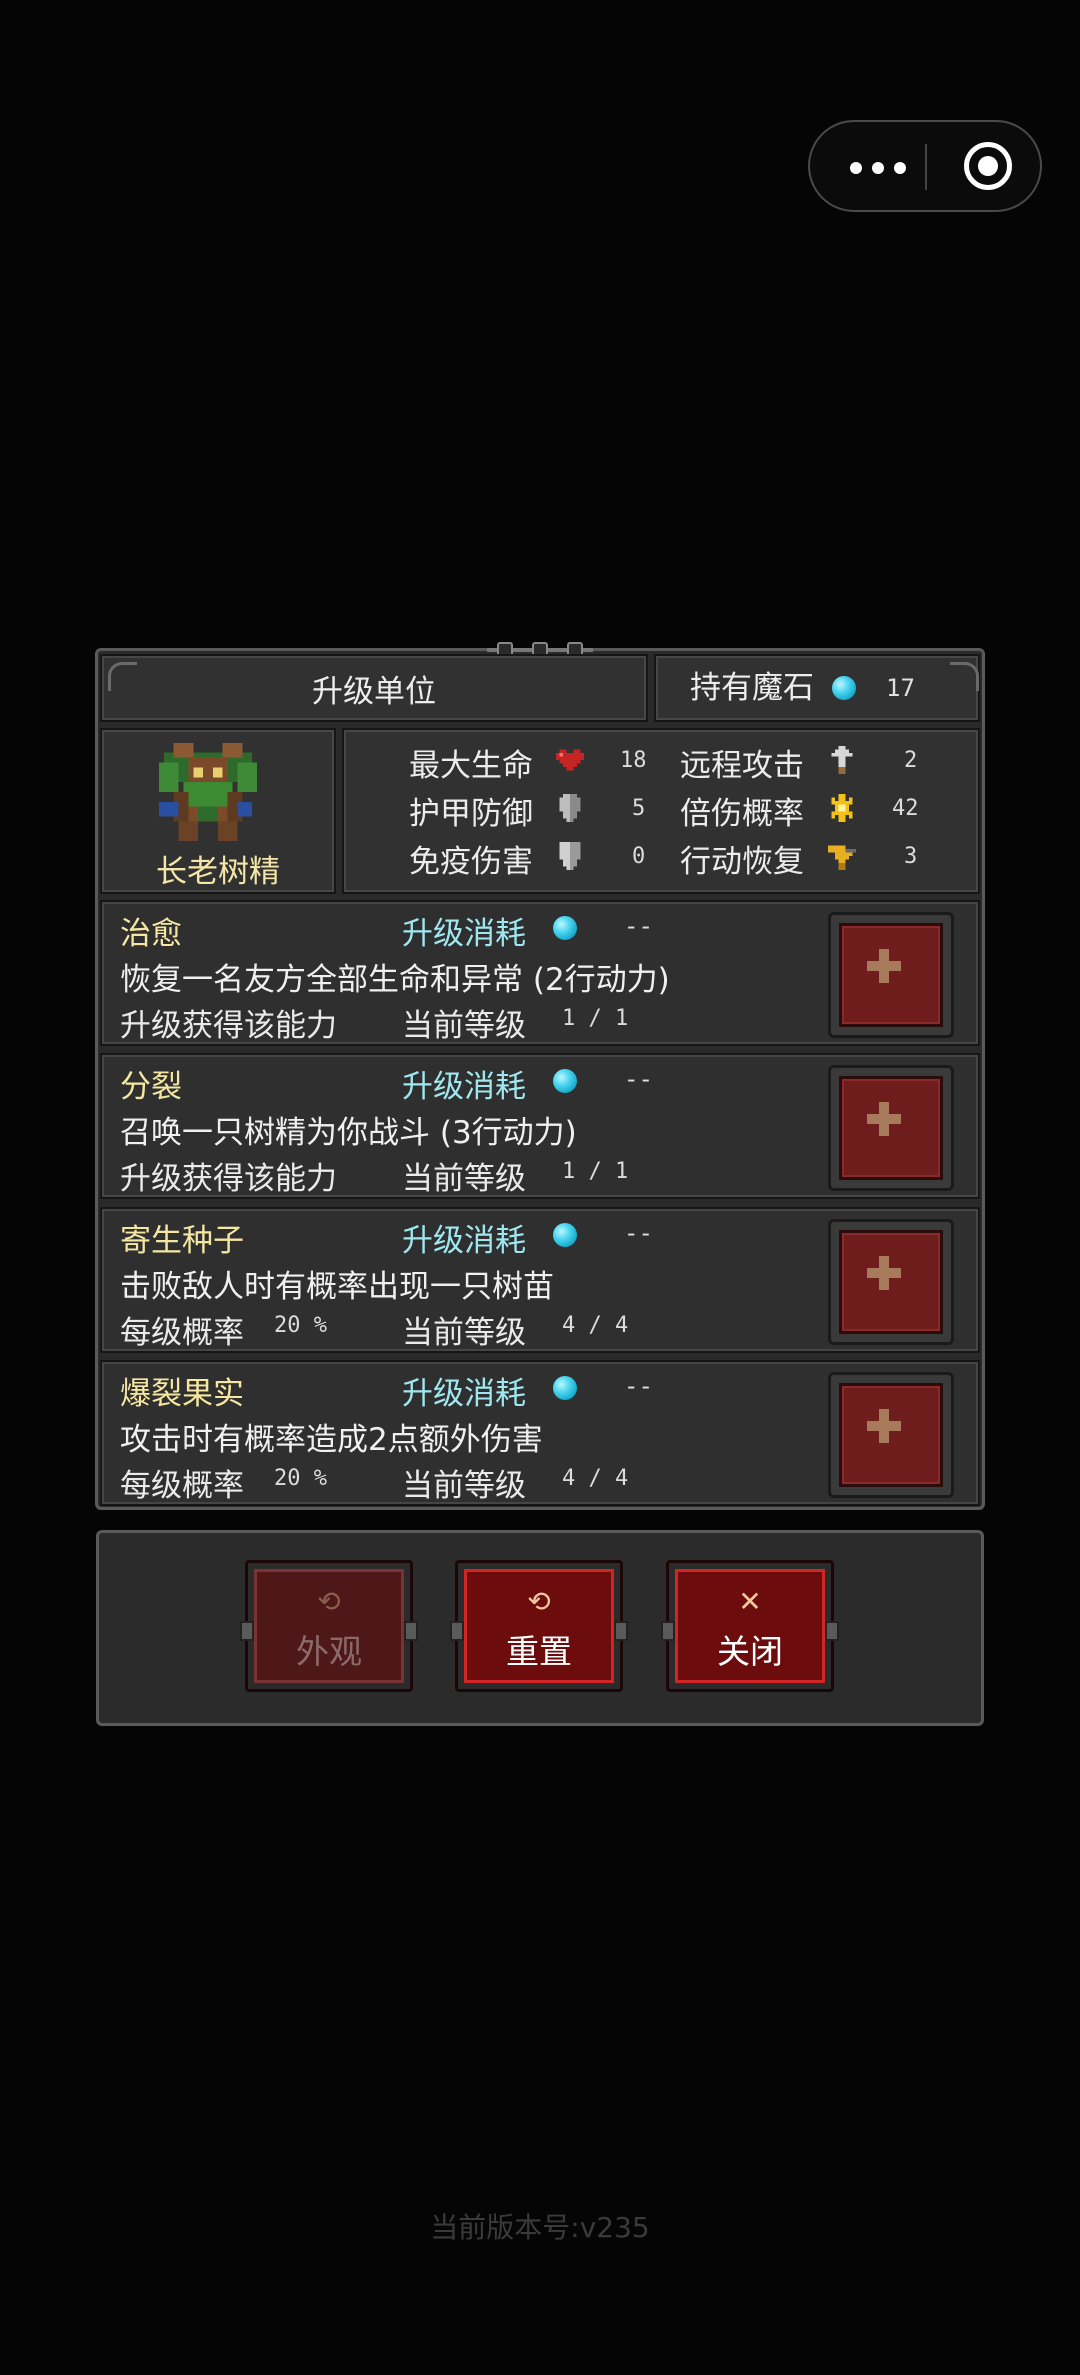 The image size is (1080, 2375). Describe the element at coordinates (570, 808) in the screenshot. I see `shield-icon` at that location.